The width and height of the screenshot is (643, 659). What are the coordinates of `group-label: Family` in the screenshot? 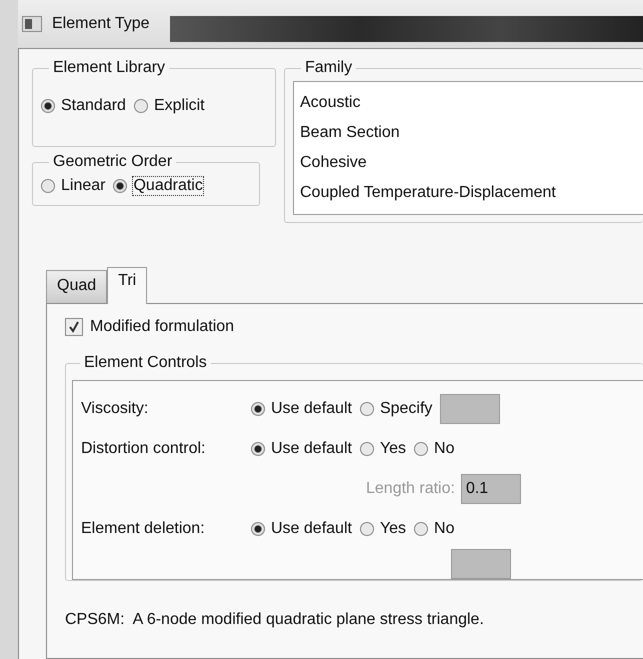 It's located at (329, 68).